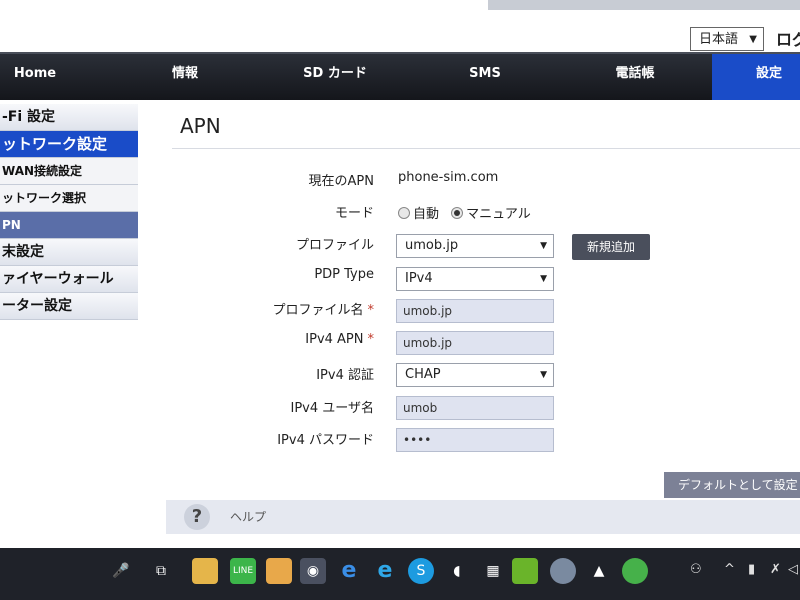 Image resolution: width=800 pixels, height=600 pixels. I want to click on sidebar-item-device: 末設定, so click(69, 252).